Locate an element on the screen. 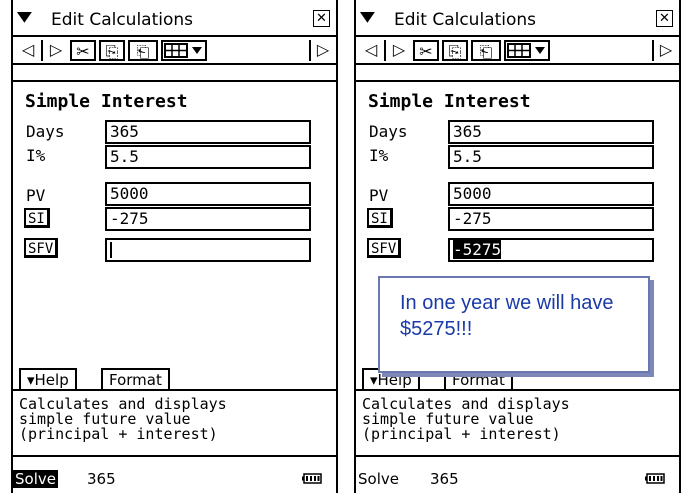 The image size is (686, 493). tab-help: ▾Help is located at coordinates (48, 379).